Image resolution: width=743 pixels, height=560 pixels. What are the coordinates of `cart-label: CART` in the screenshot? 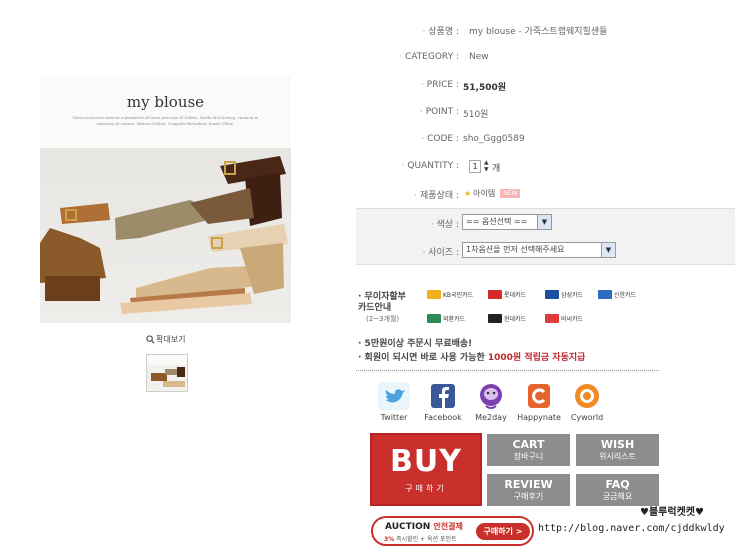 It's located at (528, 444).